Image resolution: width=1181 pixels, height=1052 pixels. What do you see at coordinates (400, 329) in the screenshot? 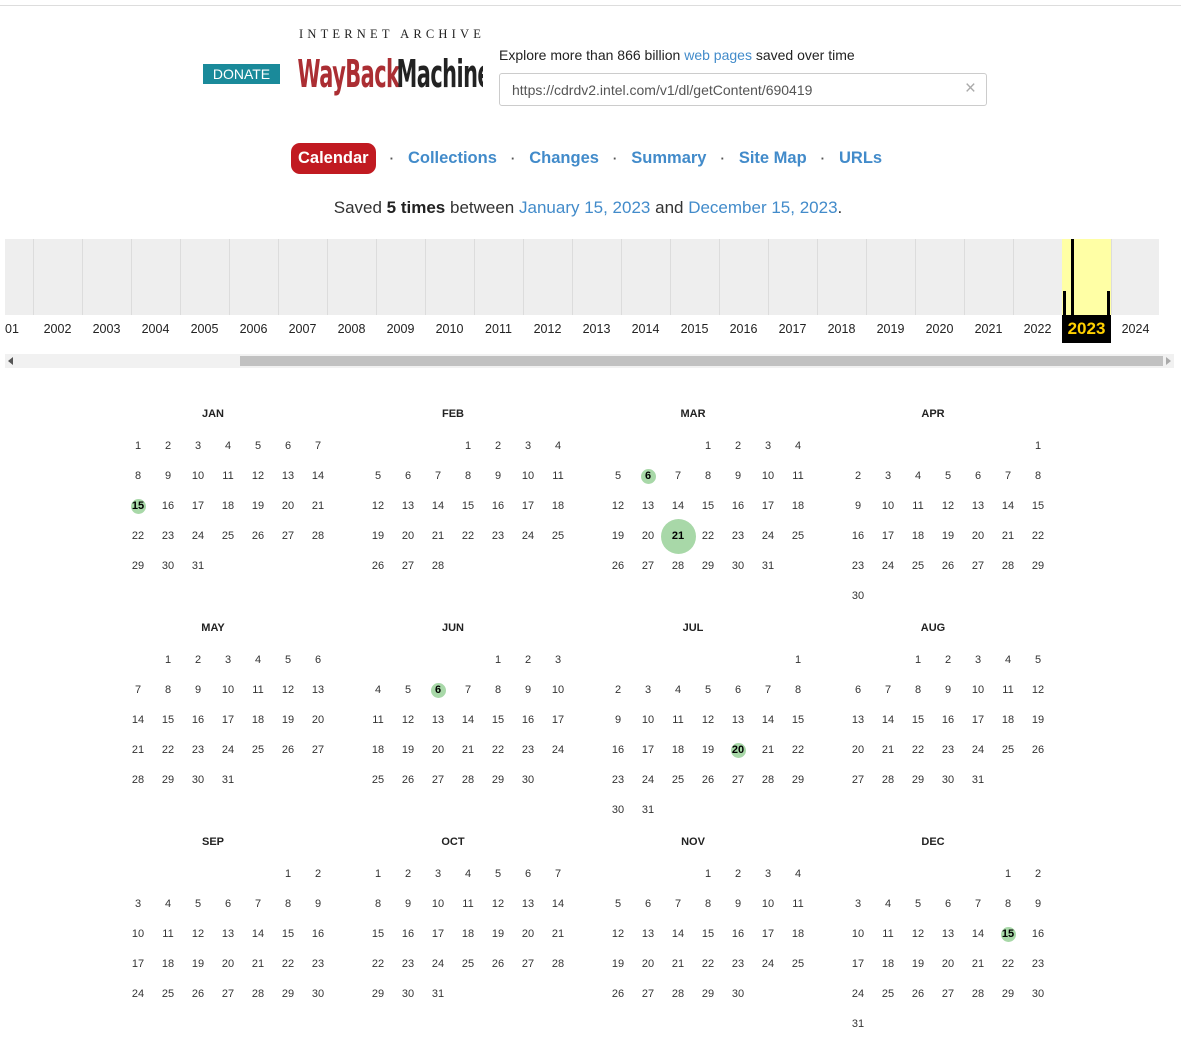
I see `year-label-2009: 2009` at bounding box center [400, 329].